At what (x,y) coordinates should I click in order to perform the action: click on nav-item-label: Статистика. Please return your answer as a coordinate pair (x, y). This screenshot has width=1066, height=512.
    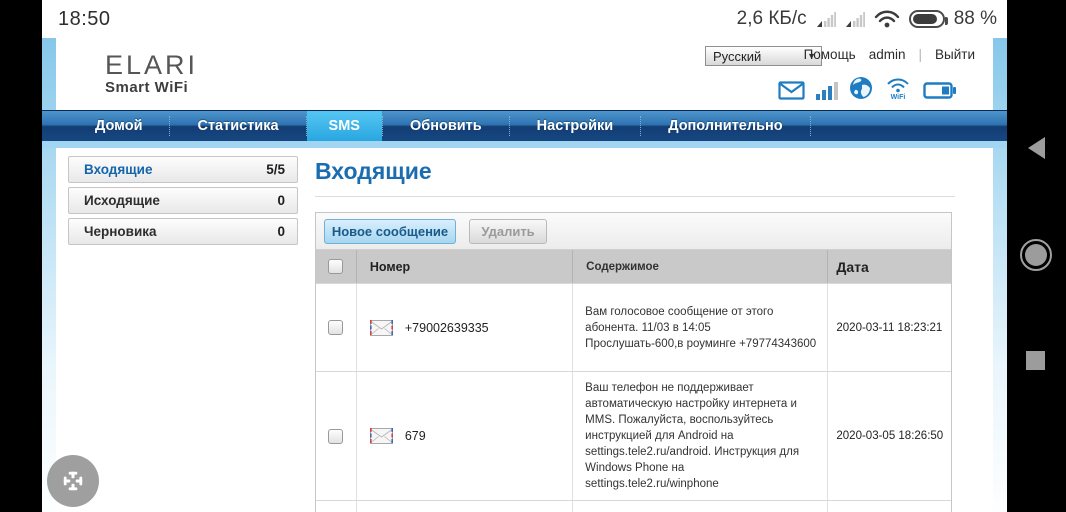
    Looking at the image, I should click on (238, 126).